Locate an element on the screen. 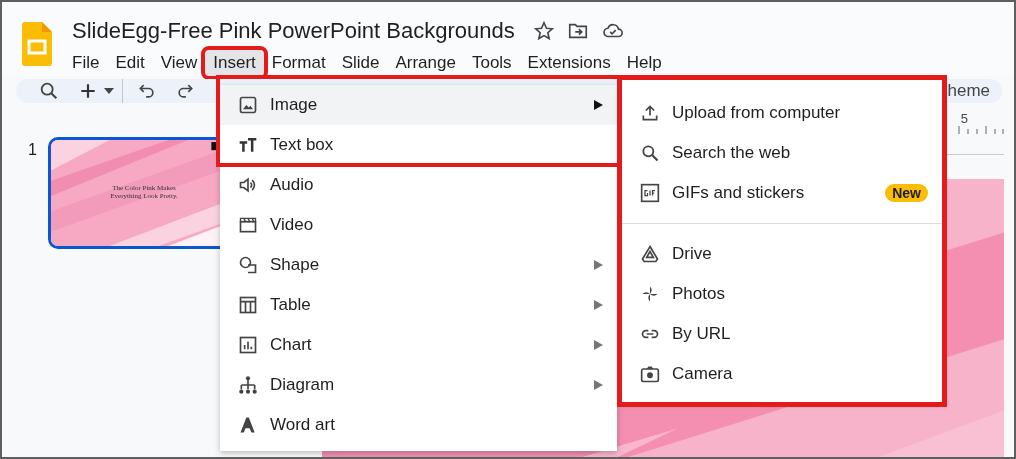  theme-button: heme is located at coordinates (968, 91).